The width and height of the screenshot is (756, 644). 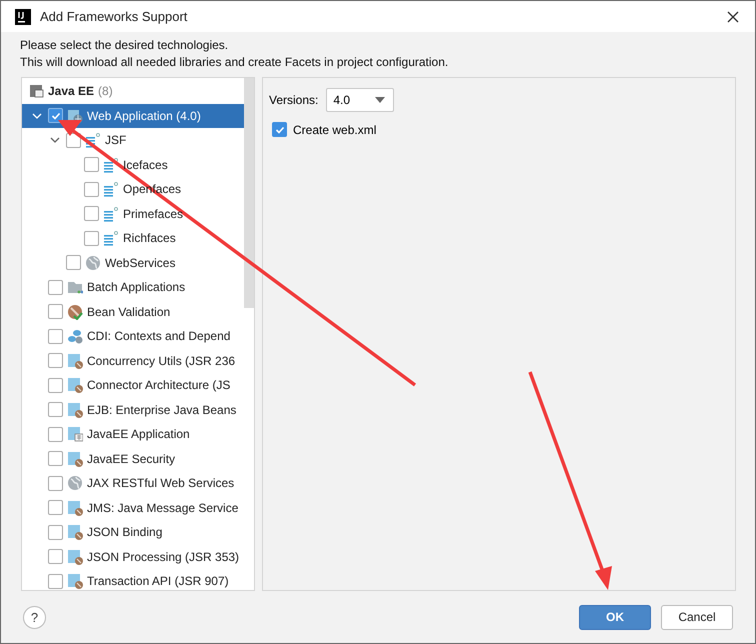 What do you see at coordinates (380, 100) in the screenshot?
I see `dropdown-arrow-icon` at bounding box center [380, 100].